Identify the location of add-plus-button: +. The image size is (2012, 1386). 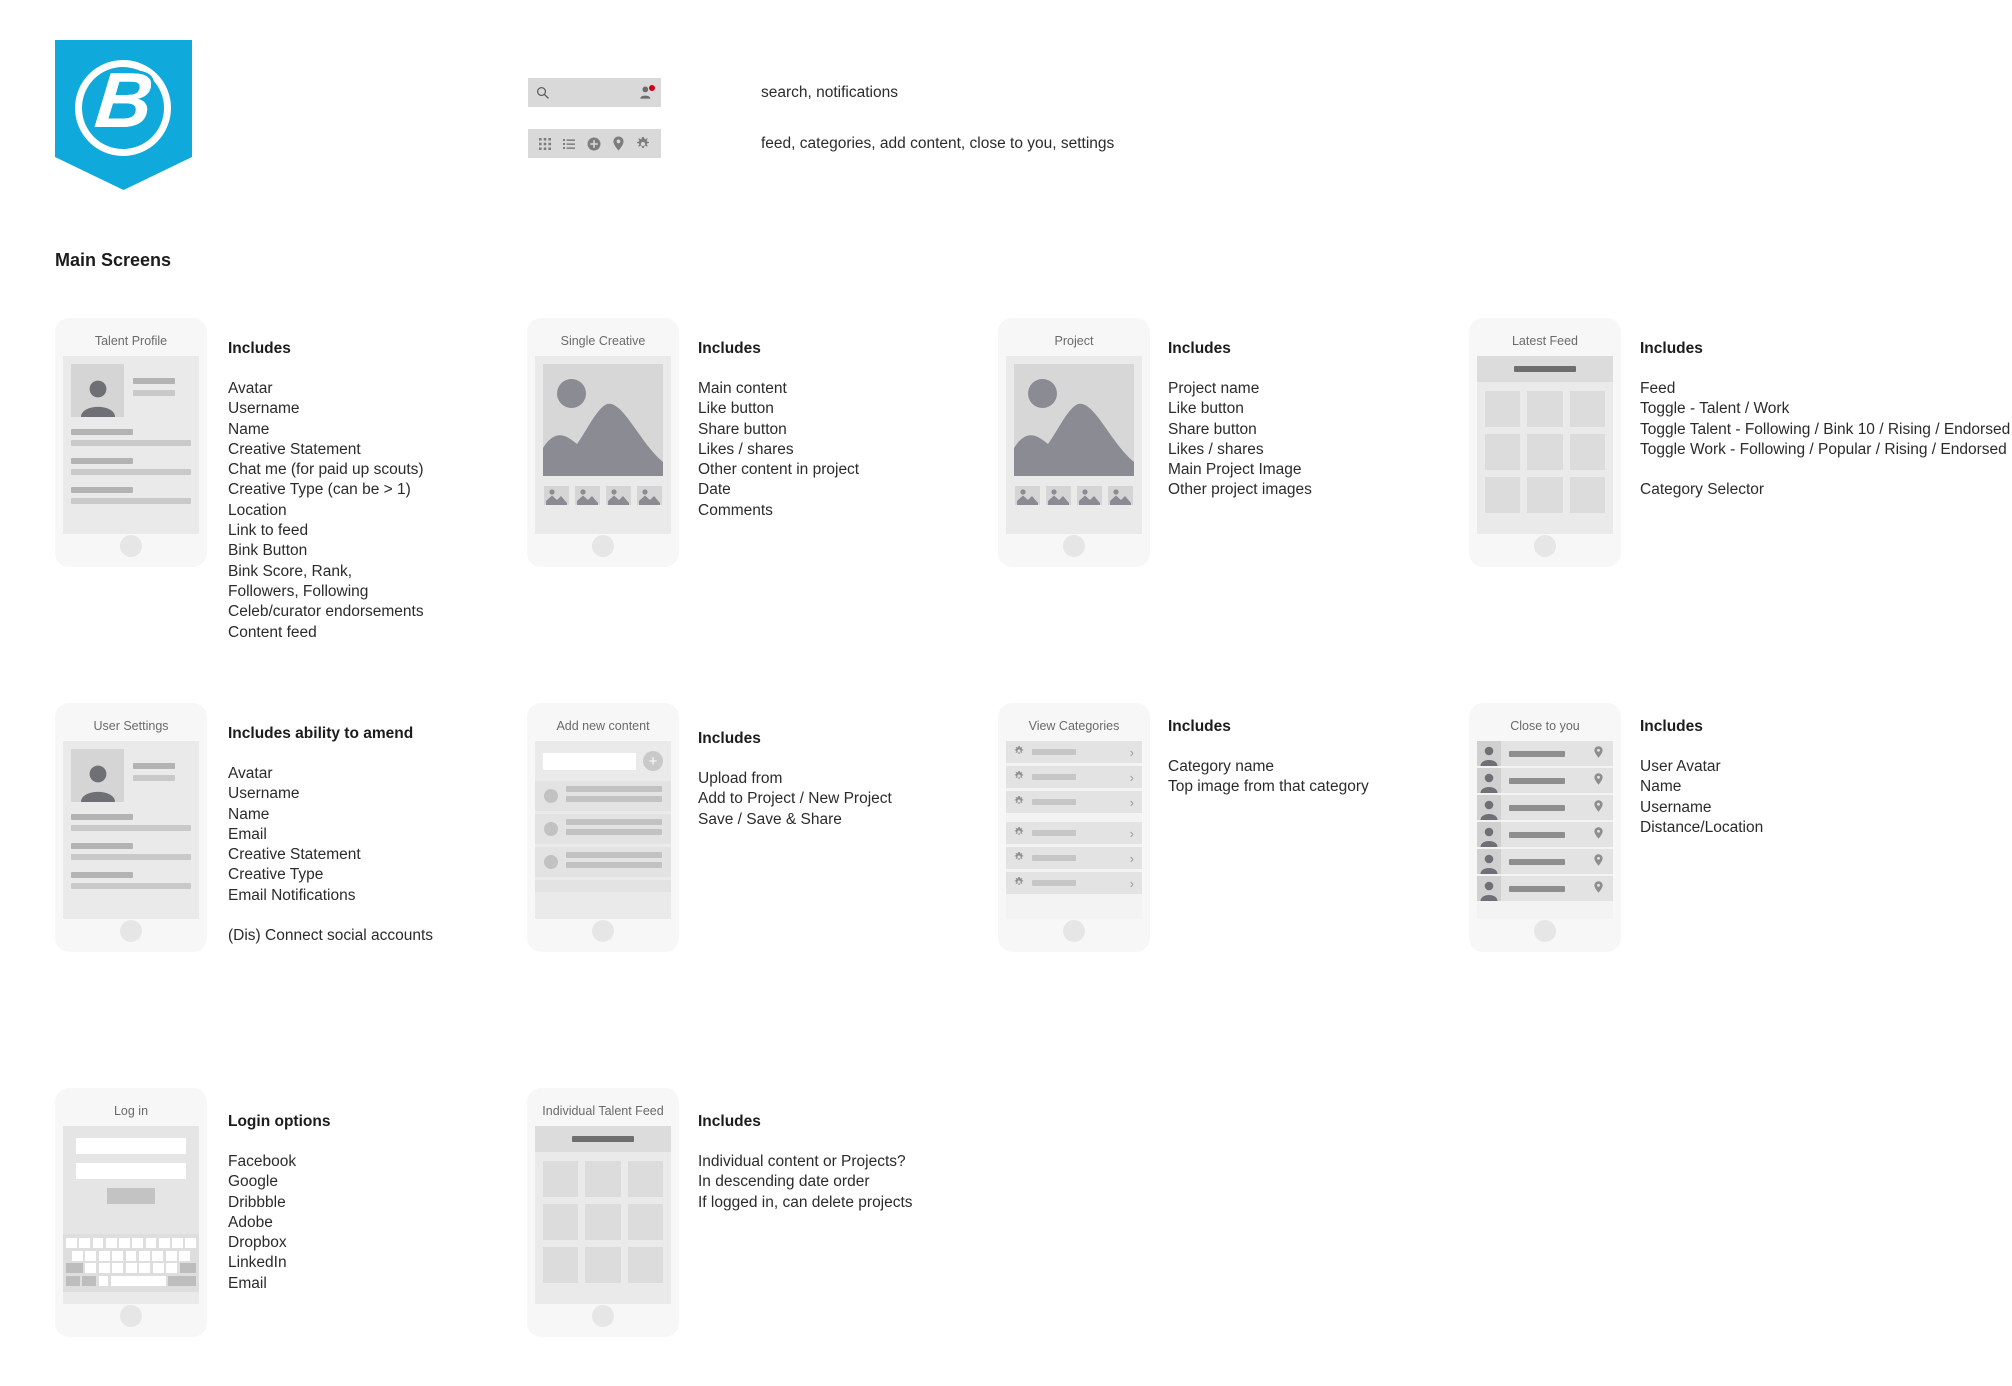
(653, 761).